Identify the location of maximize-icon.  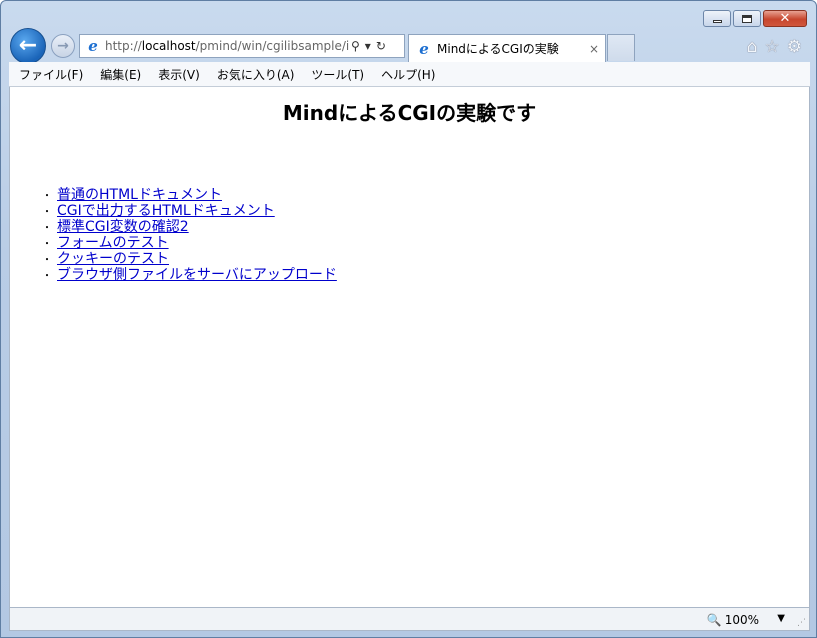
(747, 18).